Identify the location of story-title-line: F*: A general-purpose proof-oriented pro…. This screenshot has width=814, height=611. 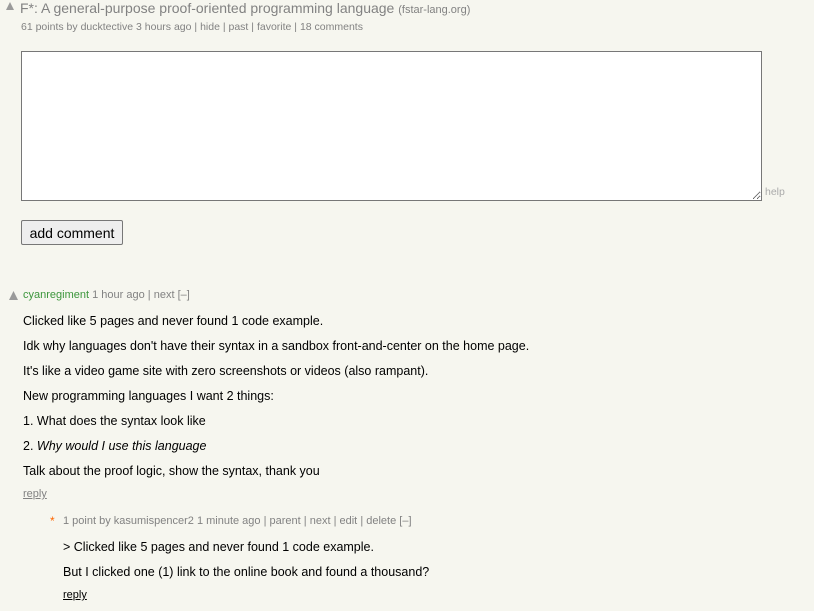
(245, 8).